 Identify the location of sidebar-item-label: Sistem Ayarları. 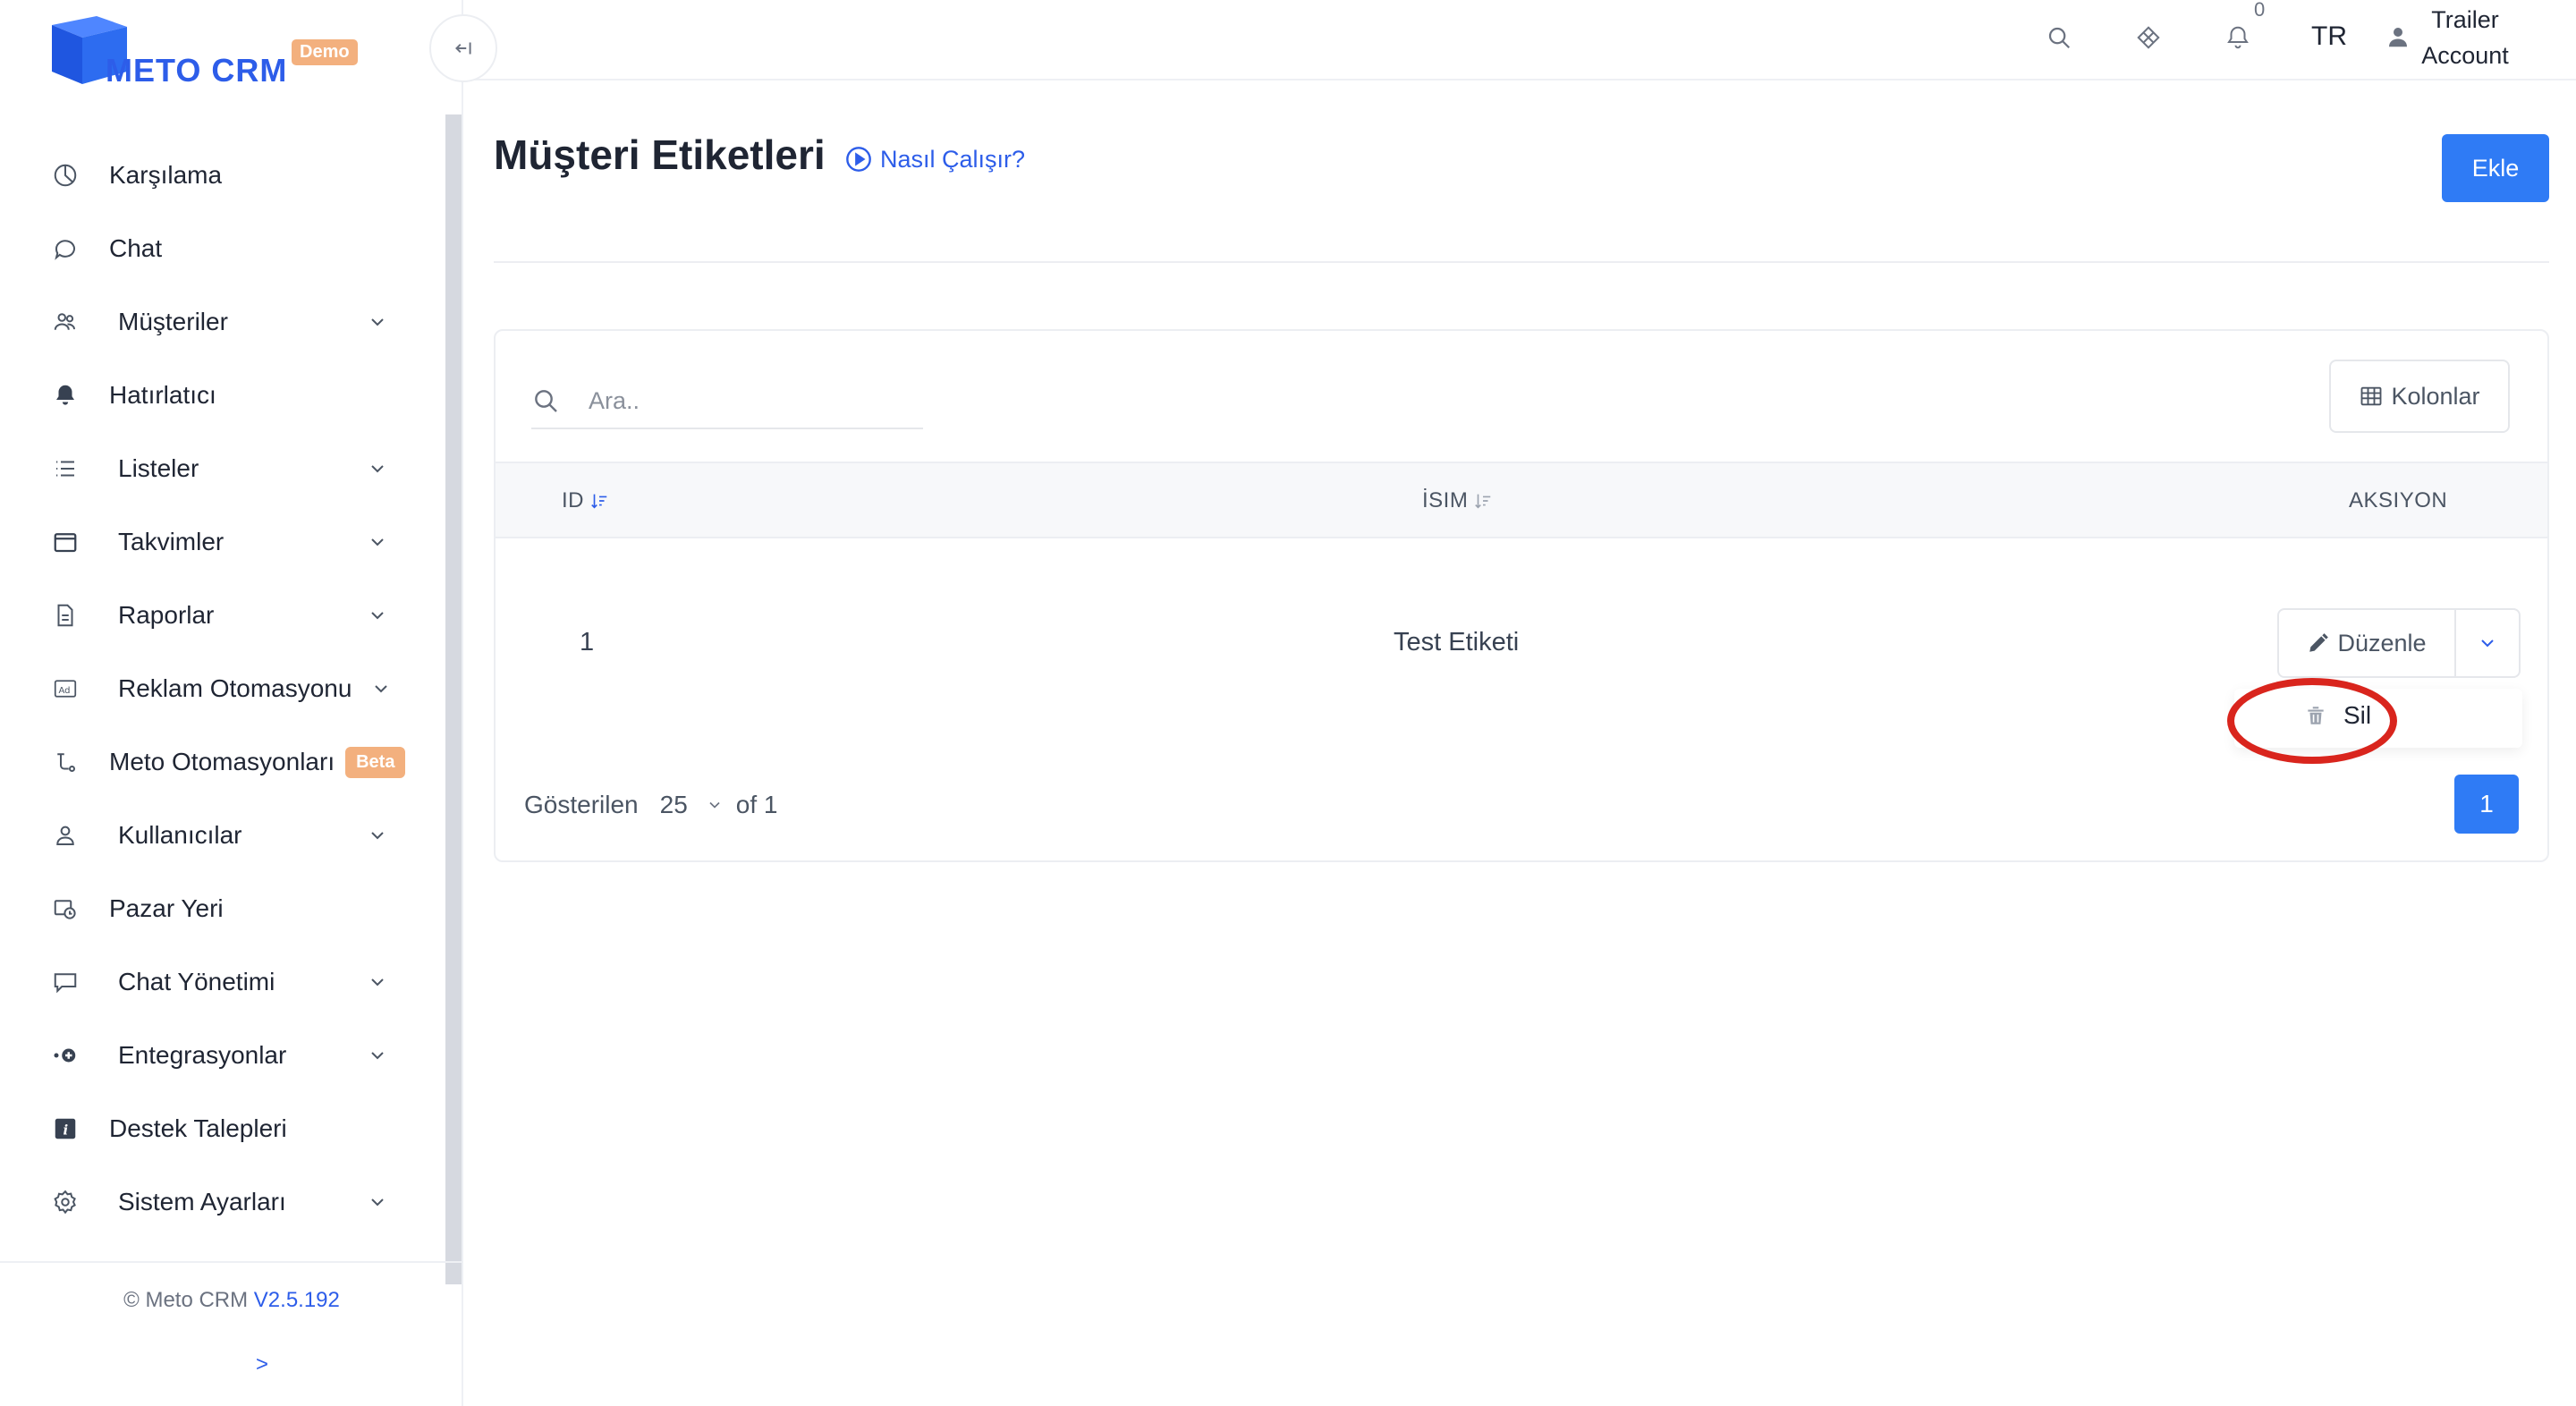
(202, 1201).